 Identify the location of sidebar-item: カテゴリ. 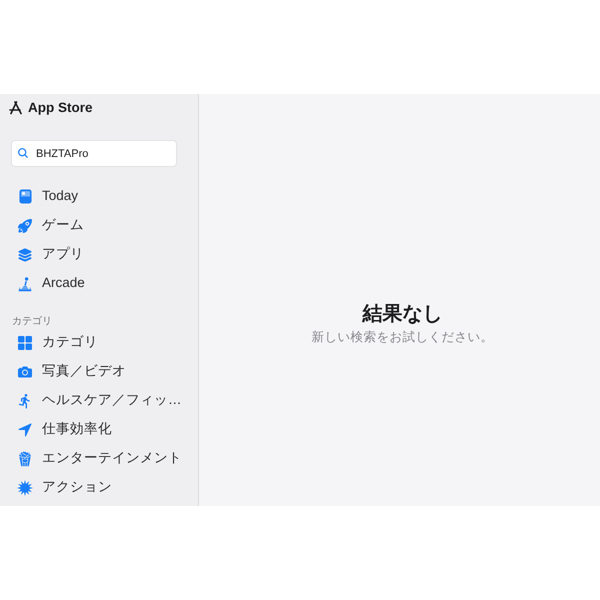
(57, 342).